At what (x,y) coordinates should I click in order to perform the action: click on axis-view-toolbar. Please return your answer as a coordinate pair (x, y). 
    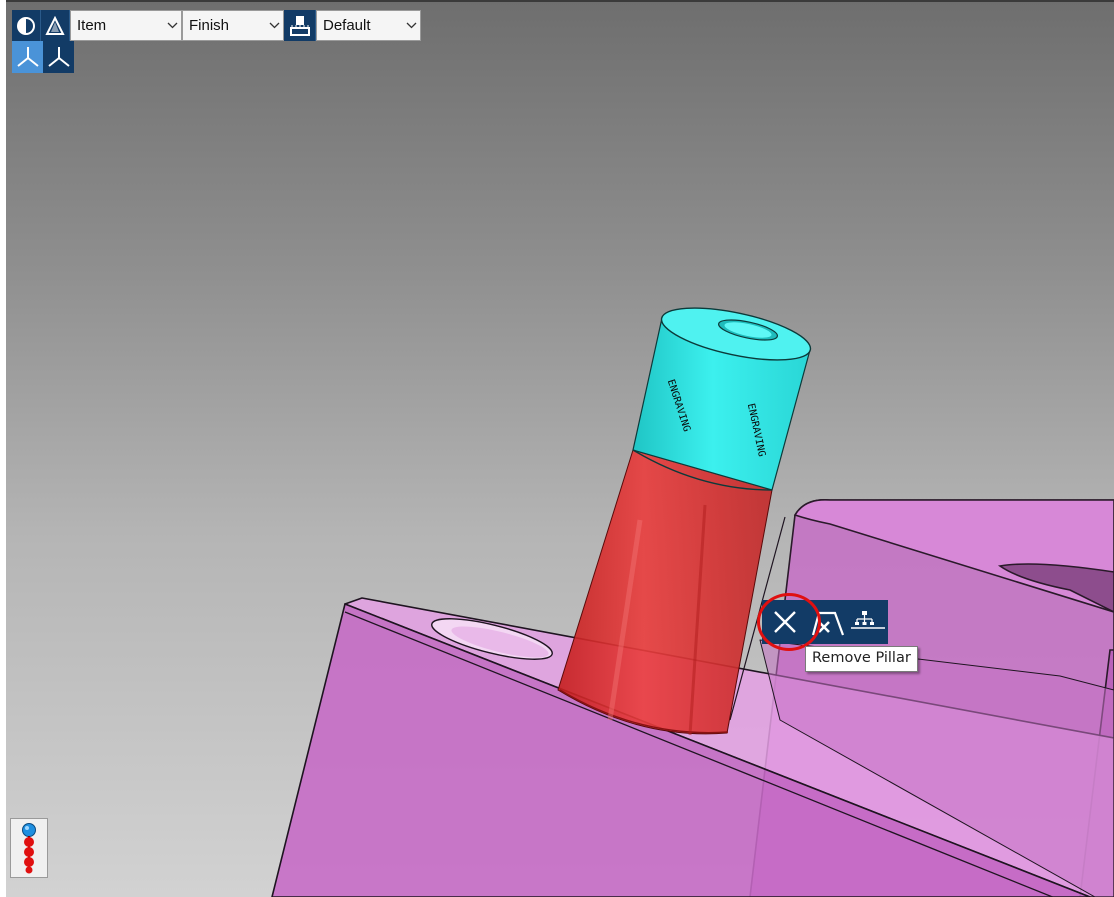
    Looking at the image, I should click on (43, 57).